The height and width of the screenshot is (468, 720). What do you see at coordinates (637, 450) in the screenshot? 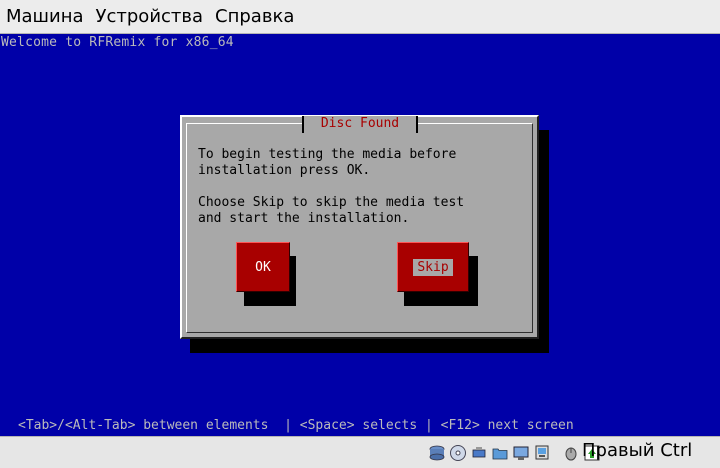
I see `host-key-label: Правый Ctrl` at bounding box center [637, 450].